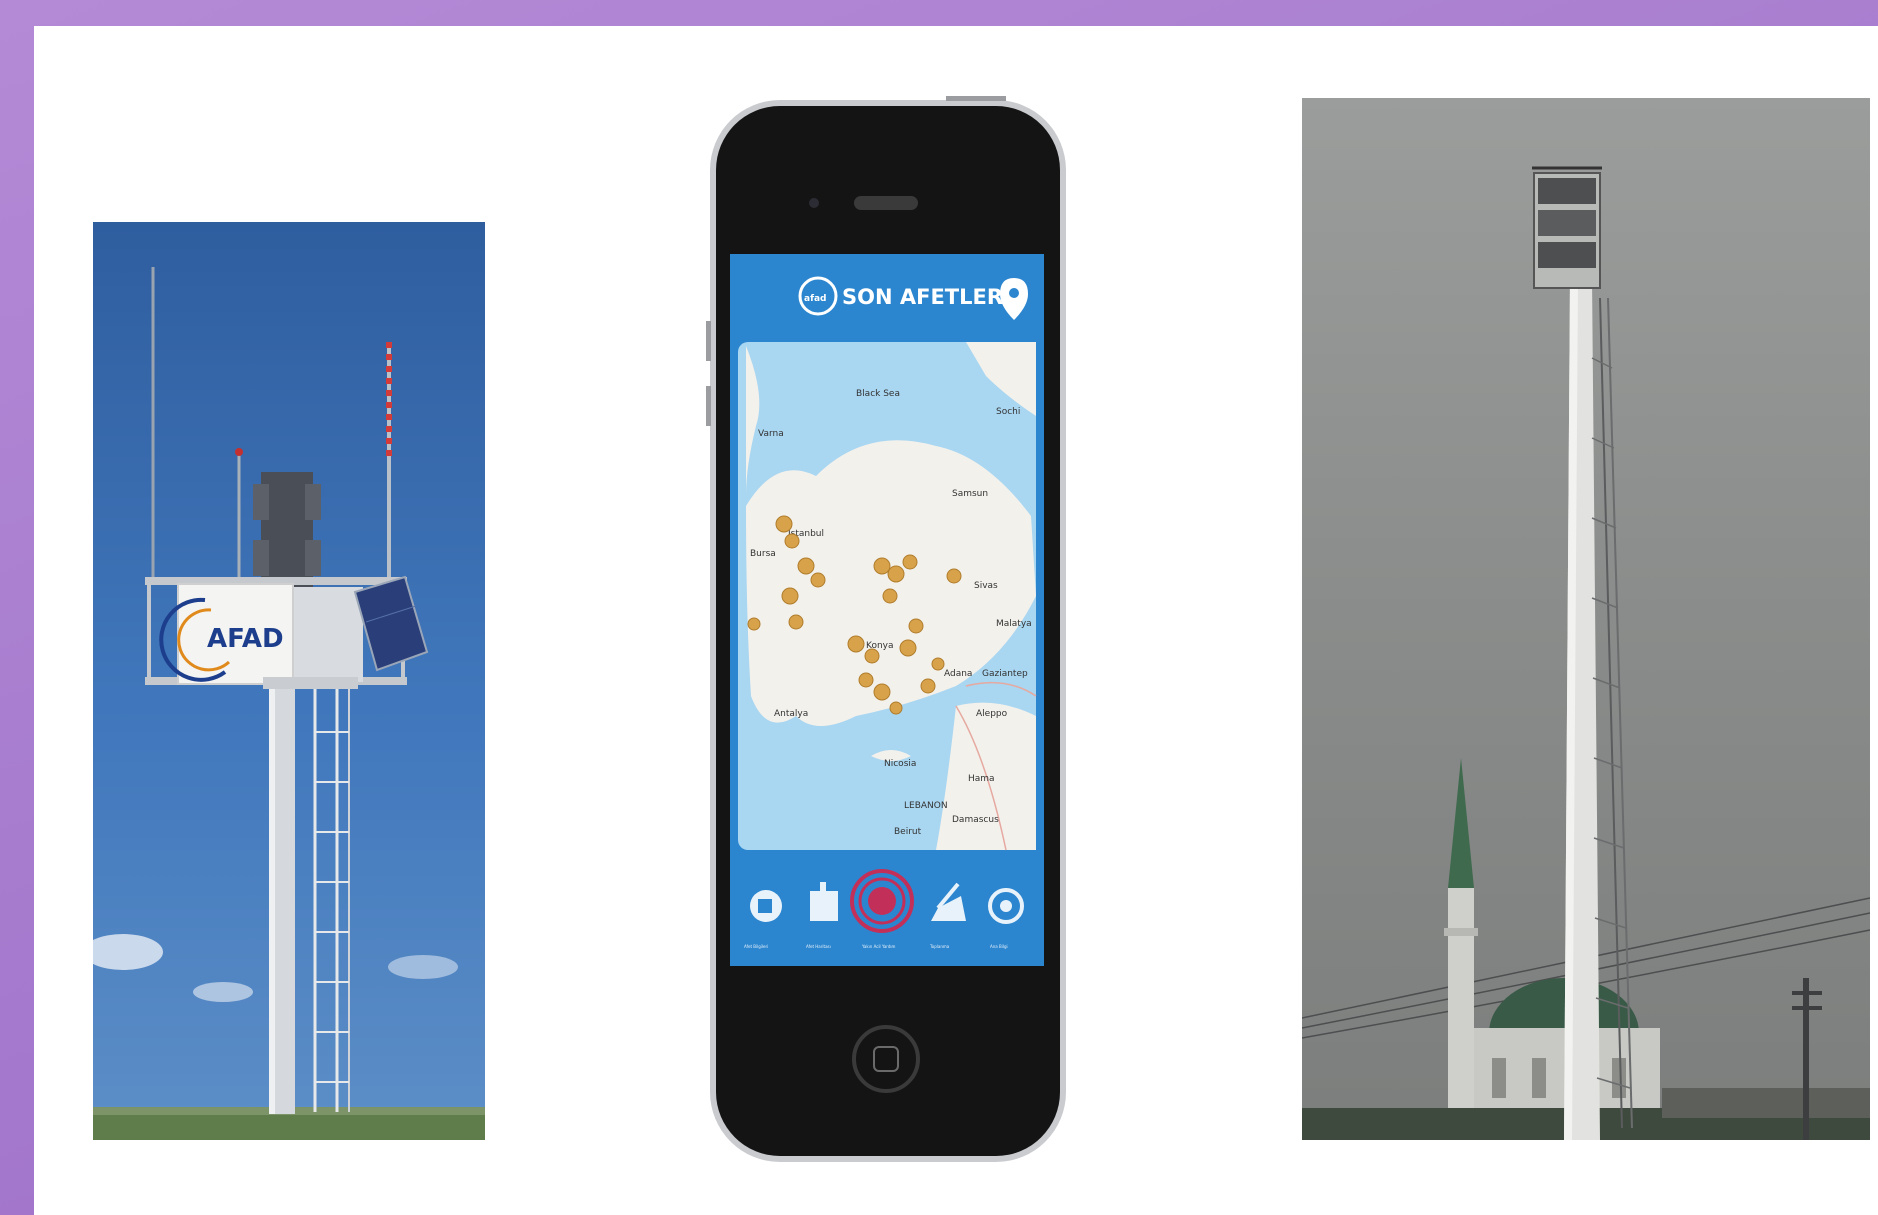 The image size is (1878, 1215). I want to click on map-label: Sivas, so click(986, 586).